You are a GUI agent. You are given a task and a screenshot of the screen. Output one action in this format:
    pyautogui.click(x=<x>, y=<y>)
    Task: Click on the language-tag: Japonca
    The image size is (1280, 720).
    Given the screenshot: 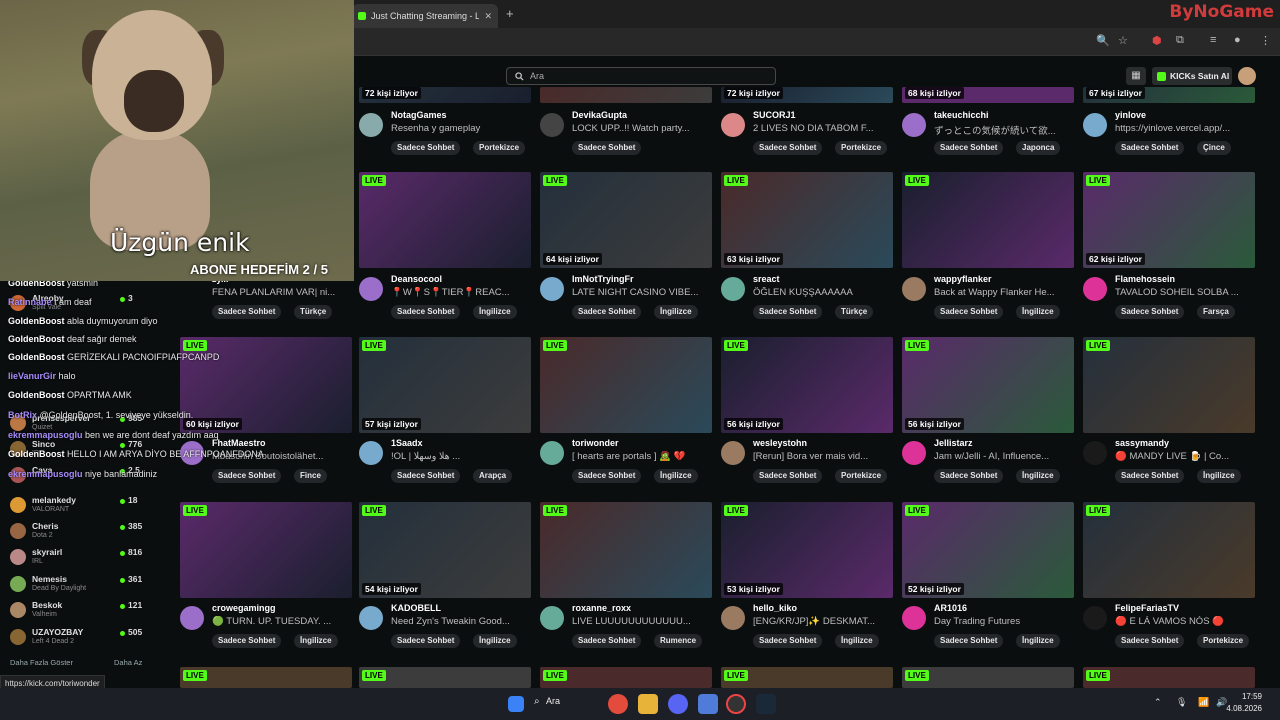 What is the action you would take?
    pyautogui.click(x=1038, y=148)
    